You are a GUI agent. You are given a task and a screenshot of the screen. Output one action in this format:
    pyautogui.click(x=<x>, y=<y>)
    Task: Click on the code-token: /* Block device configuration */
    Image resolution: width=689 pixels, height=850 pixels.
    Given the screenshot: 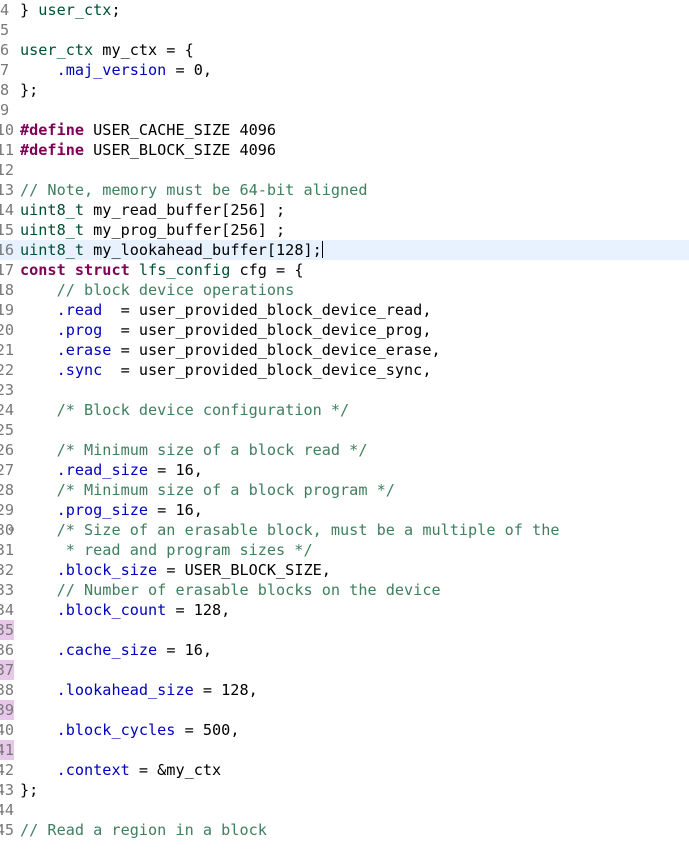 What is the action you would take?
    pyautogui.click(x=203, y=410)
    